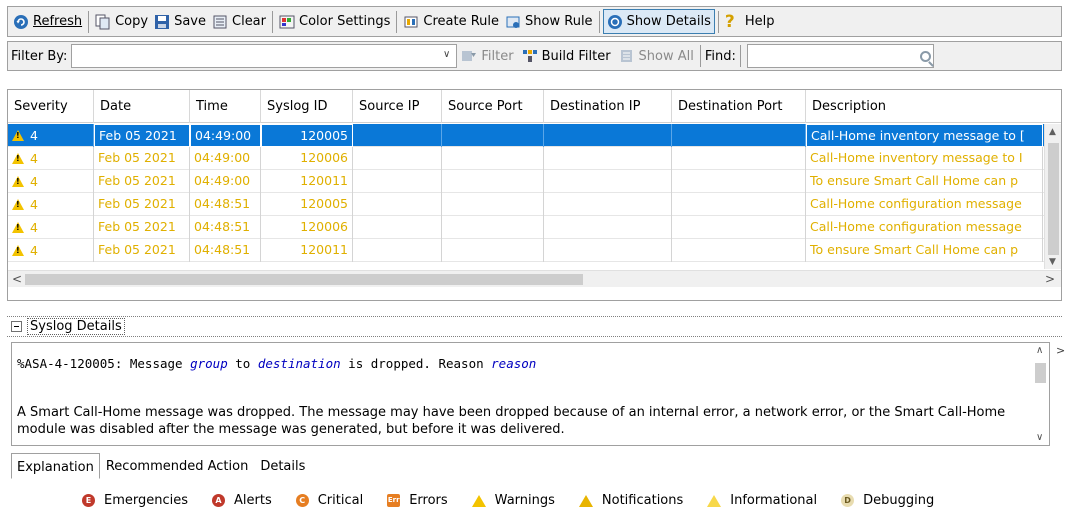  I want to click on column-header-source-port: Source Port, so click(493, 106).